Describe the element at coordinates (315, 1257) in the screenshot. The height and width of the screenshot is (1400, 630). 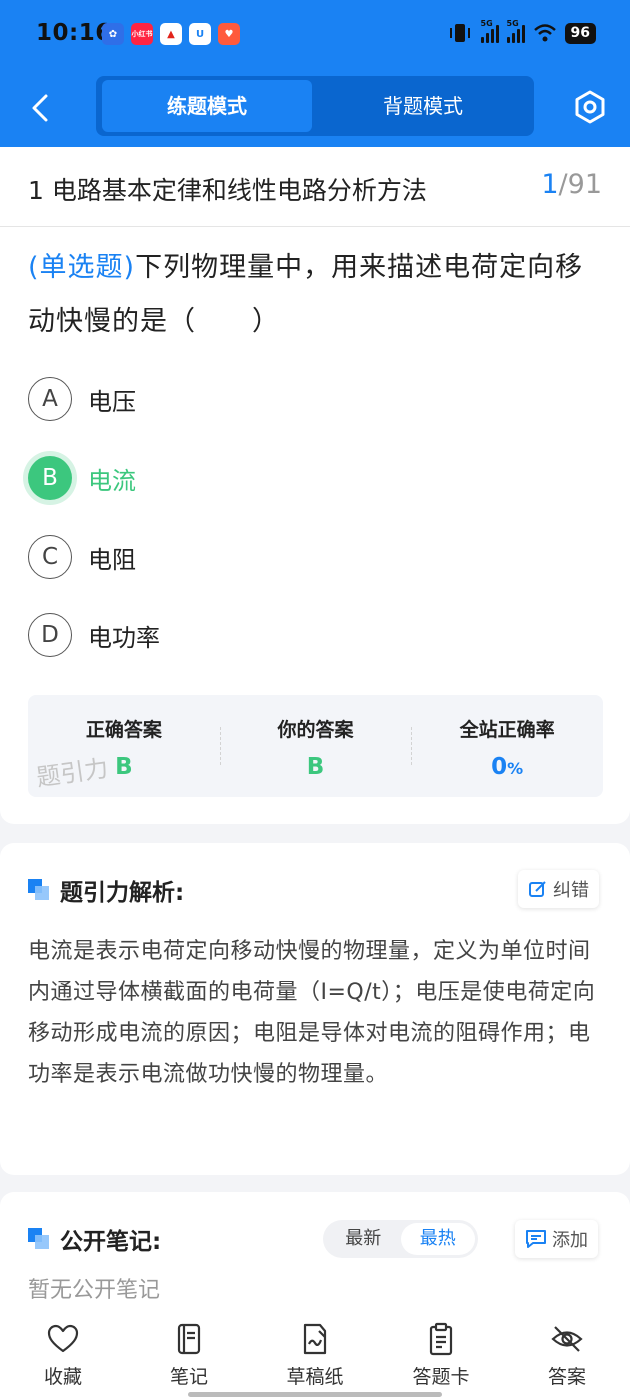
I see `notes-card: 公开笔记: 最新 最热 添加 暂无公开笔记` at that location.